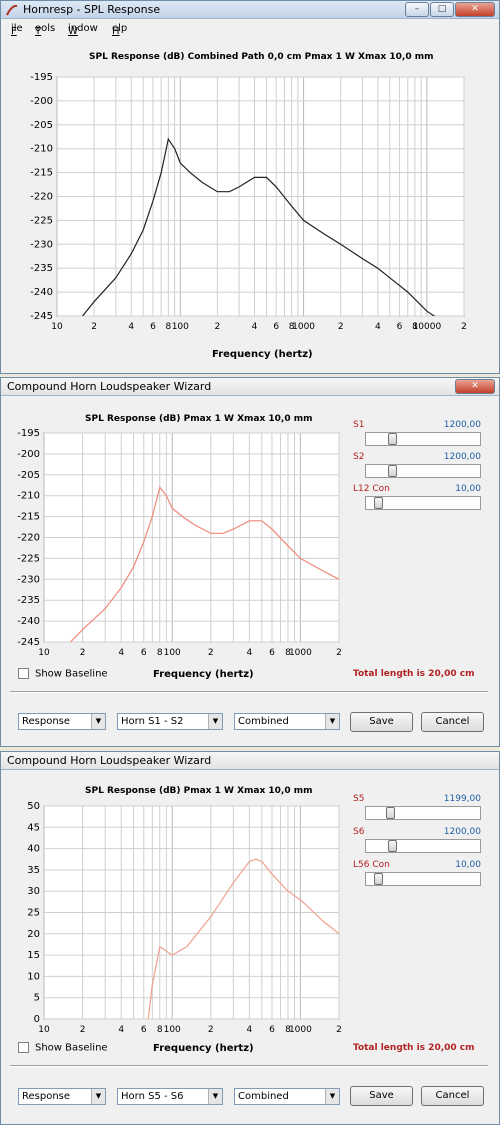 The image size is (500, 1125). What do you see at coordinates (462, 425) in the screenshot?
I see `slider-value-s1: 1200,00` at bounding box center [462, 425].